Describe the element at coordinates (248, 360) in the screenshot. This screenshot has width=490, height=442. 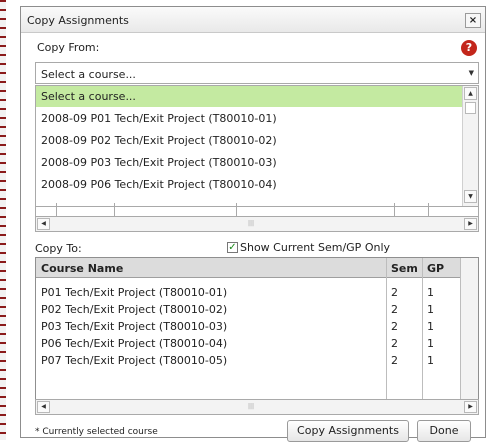
I see `table-row: P07 Tech/Exit Project (T80010-05) 2 1` at that location.